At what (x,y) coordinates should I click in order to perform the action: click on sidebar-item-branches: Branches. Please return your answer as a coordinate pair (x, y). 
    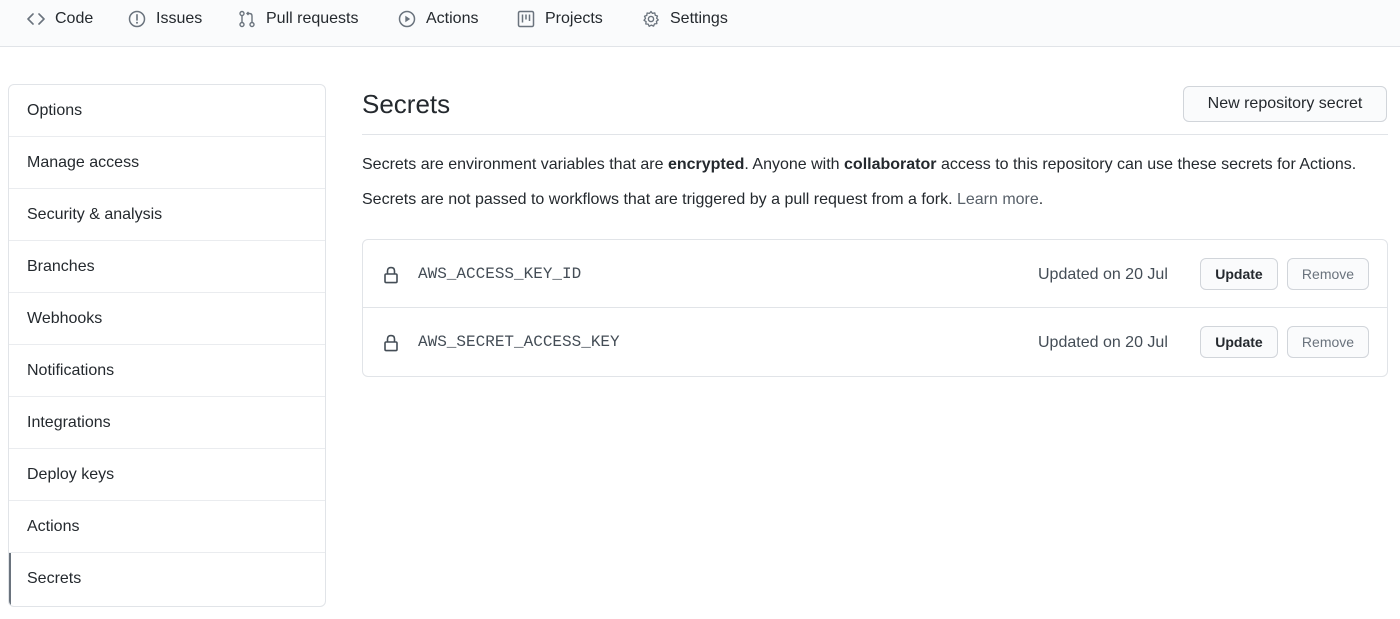
    Looking at the image, I should click on (167, 267).